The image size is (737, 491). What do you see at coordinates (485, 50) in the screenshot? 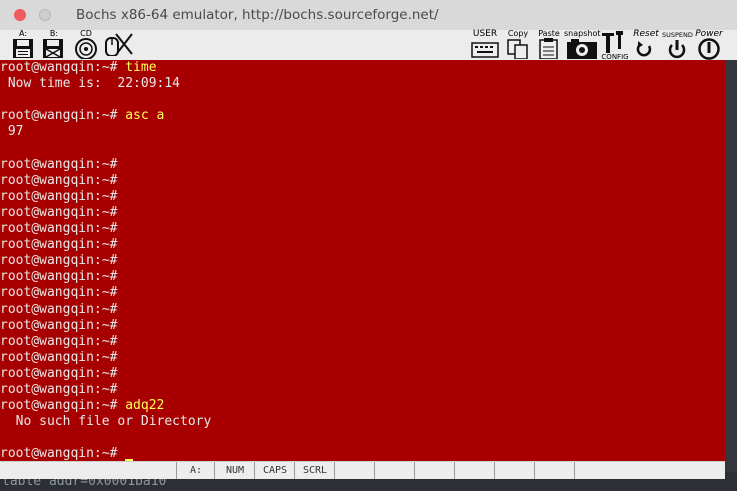
I see `keyboard-icon` at bounding box center [485, 50].